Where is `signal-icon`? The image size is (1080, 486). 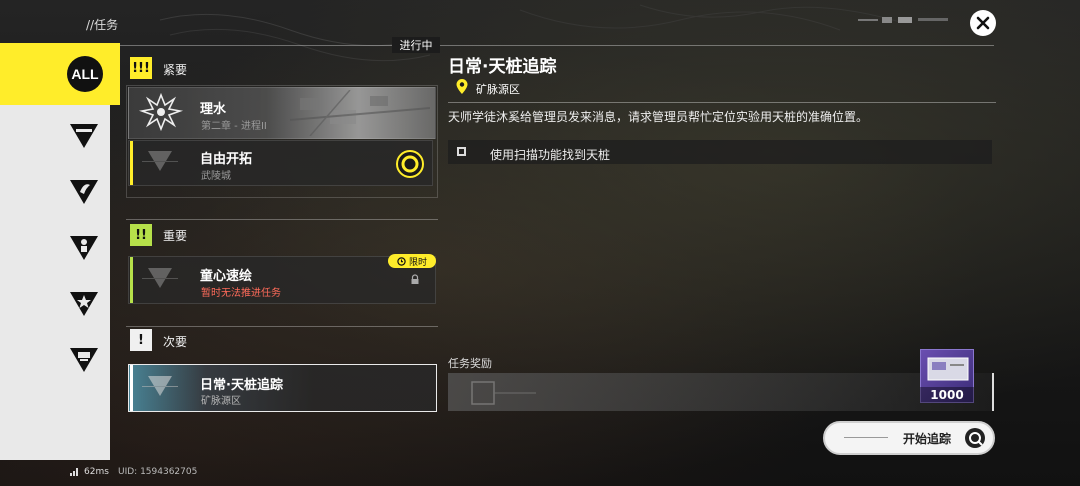 signal-icon is located at coordinates (74, 472).